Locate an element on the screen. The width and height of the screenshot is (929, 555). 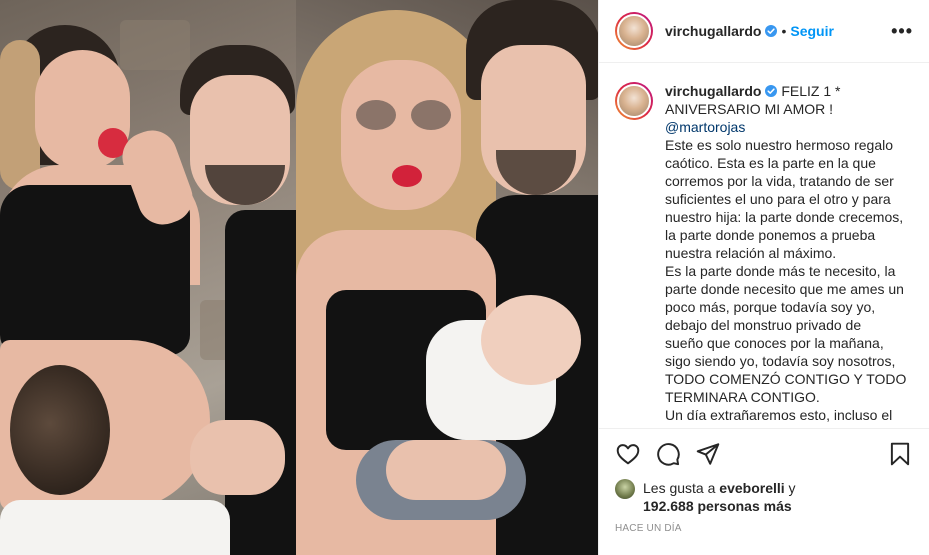
caption-line: ANIVERSARIO MI AMOR ! is located at coordinates (749, 109).